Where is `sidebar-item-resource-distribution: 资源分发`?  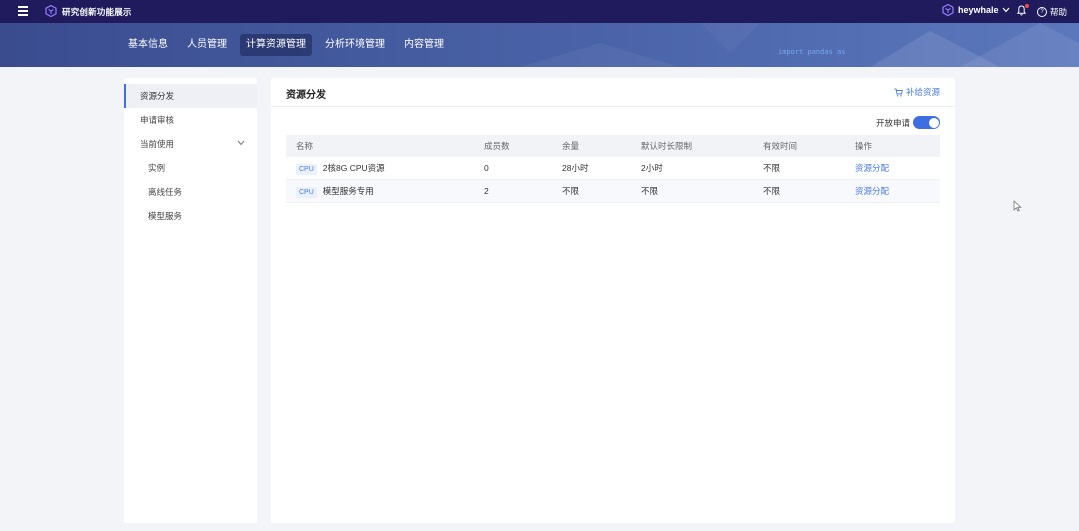 sidebar-item-resource-distribution: 资源分发 is located at coordinates (190, 96).